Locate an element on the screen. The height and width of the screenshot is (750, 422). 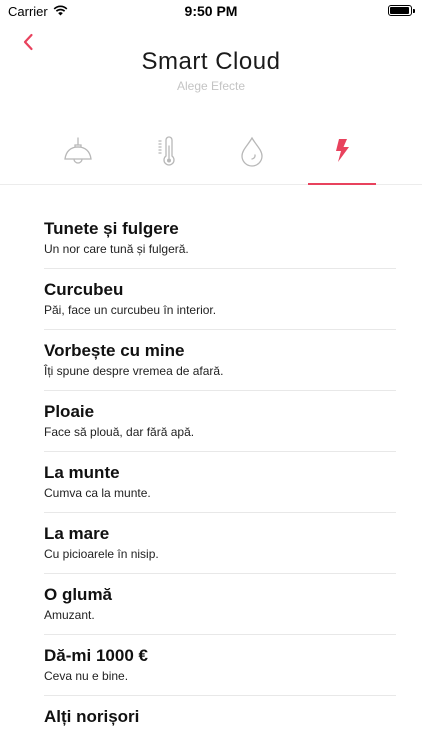
tab-humidity is located at coordinates (252, 155).